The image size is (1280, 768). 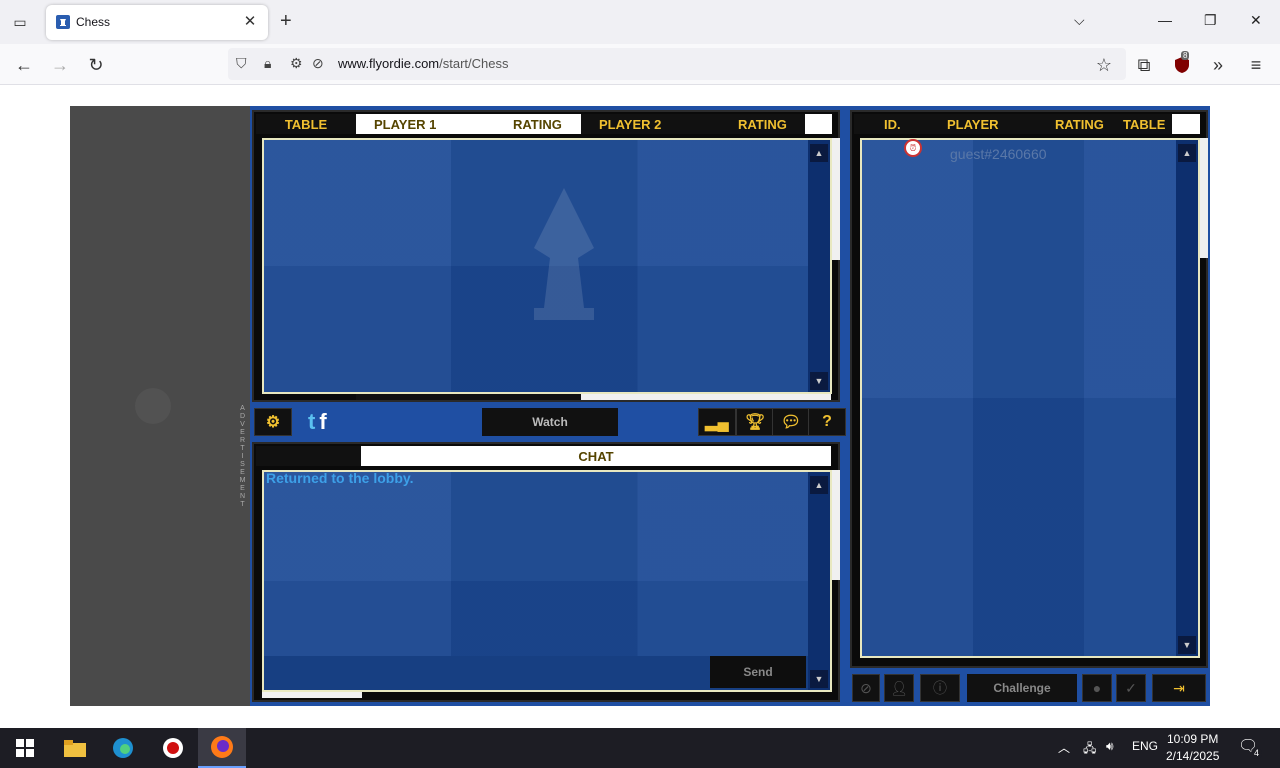 What do you see at coordinates (762, 124) in the screenshot?
I see `col-rating2: RATING` at bounding box center [762, 124].